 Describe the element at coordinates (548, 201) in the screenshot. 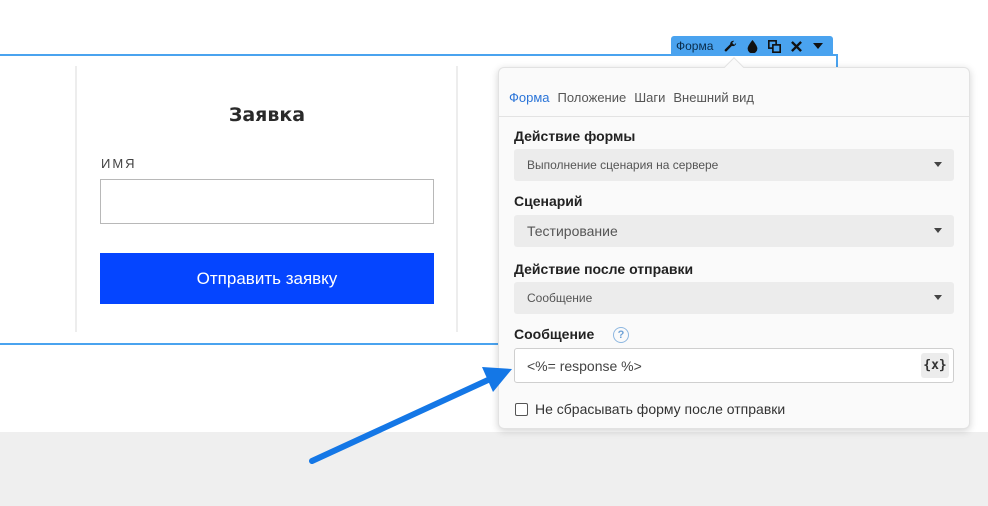

I see `scenario-label: Сценарий` at that location.